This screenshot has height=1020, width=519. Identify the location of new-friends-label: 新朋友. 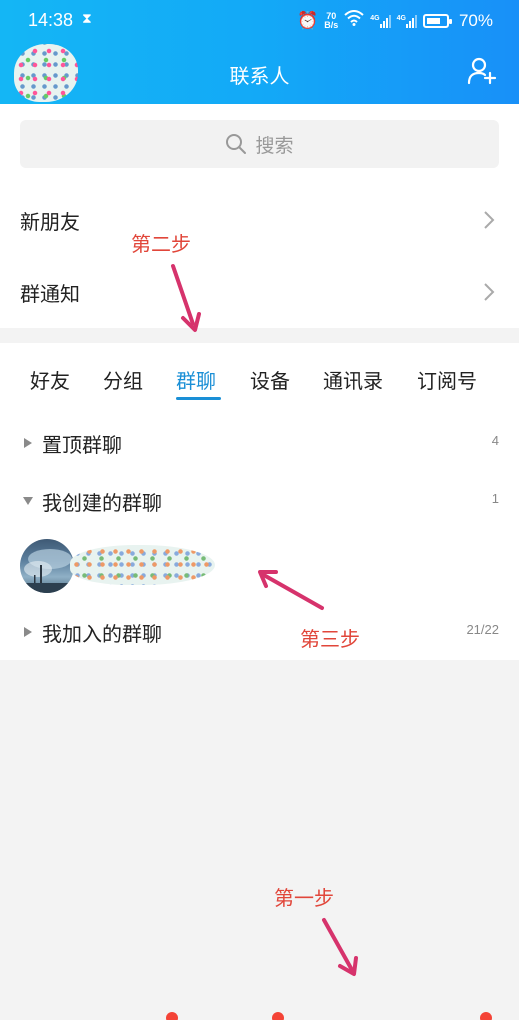
(50, 221).